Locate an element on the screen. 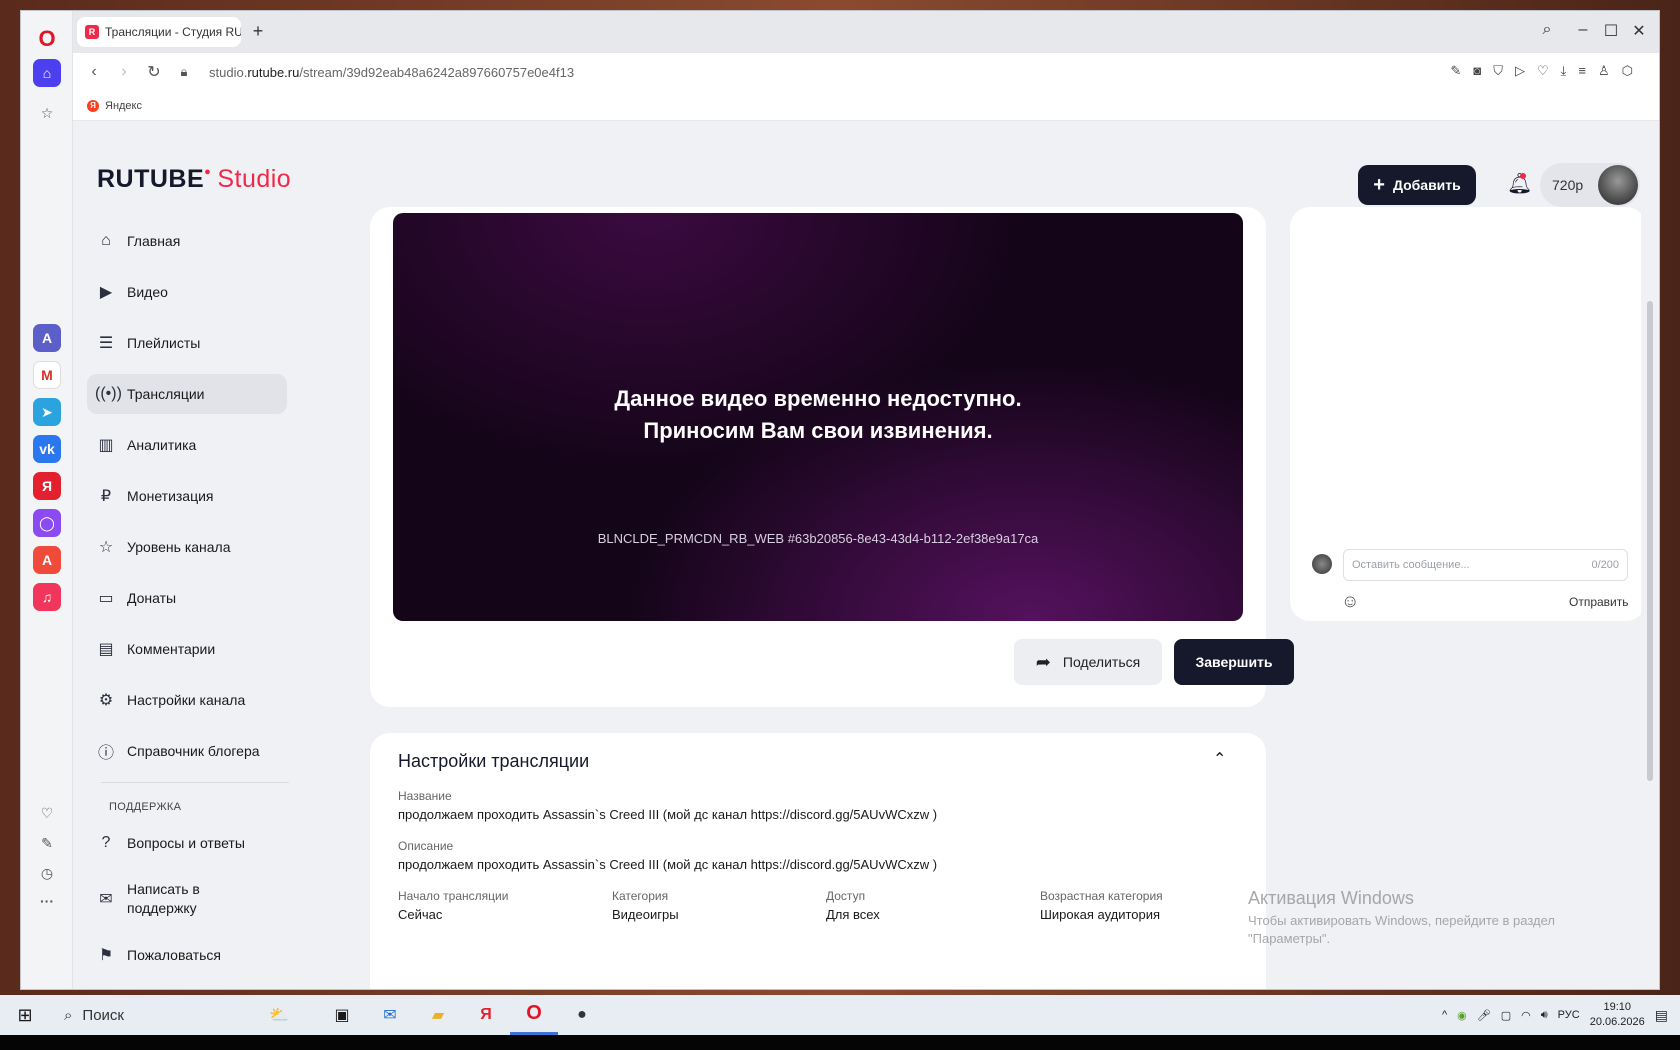 The image size is (1680, 1050). reload-button: ↻ is located at coordinates (154, 72).